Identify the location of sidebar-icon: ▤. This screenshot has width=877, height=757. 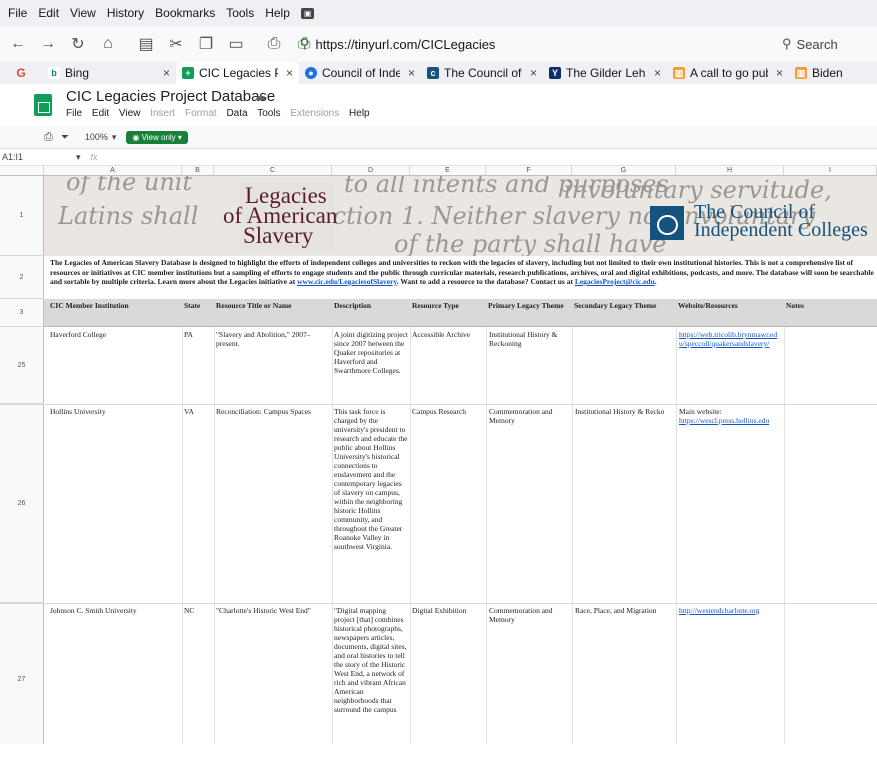
(146, 44).